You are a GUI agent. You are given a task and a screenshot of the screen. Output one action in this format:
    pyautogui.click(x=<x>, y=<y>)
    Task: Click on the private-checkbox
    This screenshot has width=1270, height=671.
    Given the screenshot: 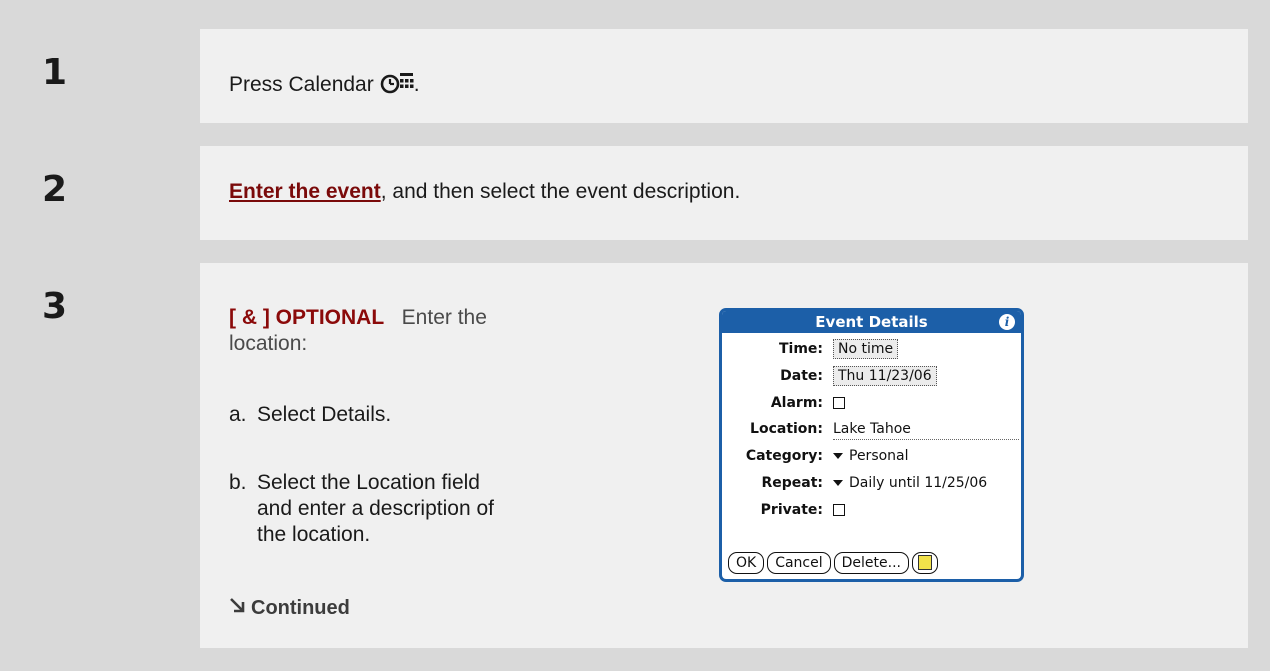 What is the action you would take?
    pyautogui.click(x=839, y=510)
    